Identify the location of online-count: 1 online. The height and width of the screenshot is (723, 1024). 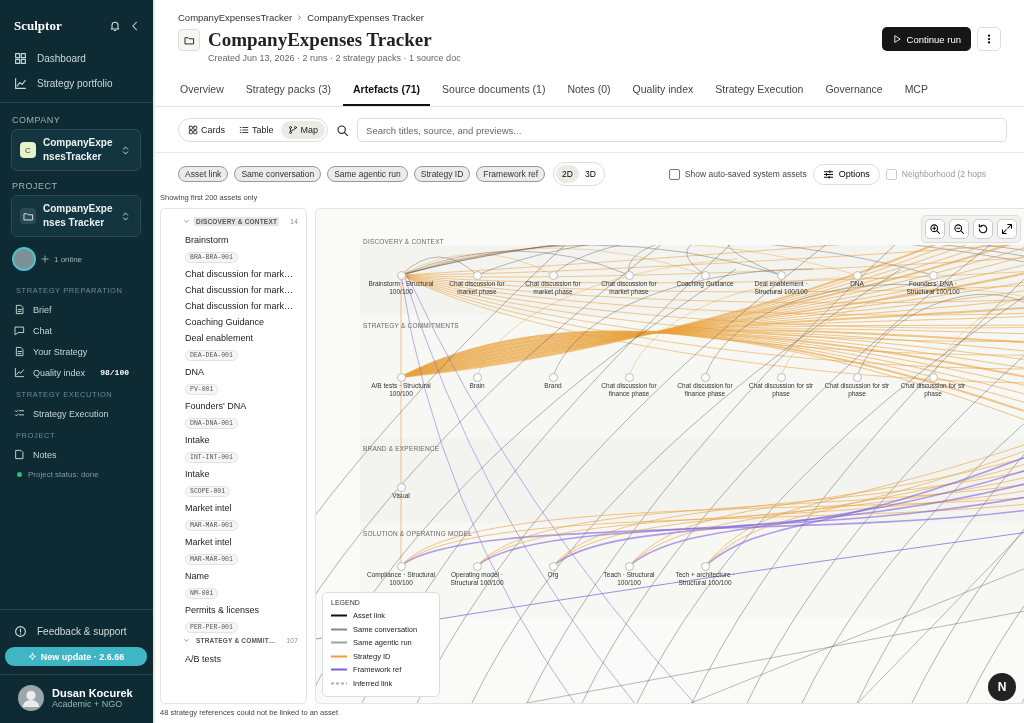
(68, 259).